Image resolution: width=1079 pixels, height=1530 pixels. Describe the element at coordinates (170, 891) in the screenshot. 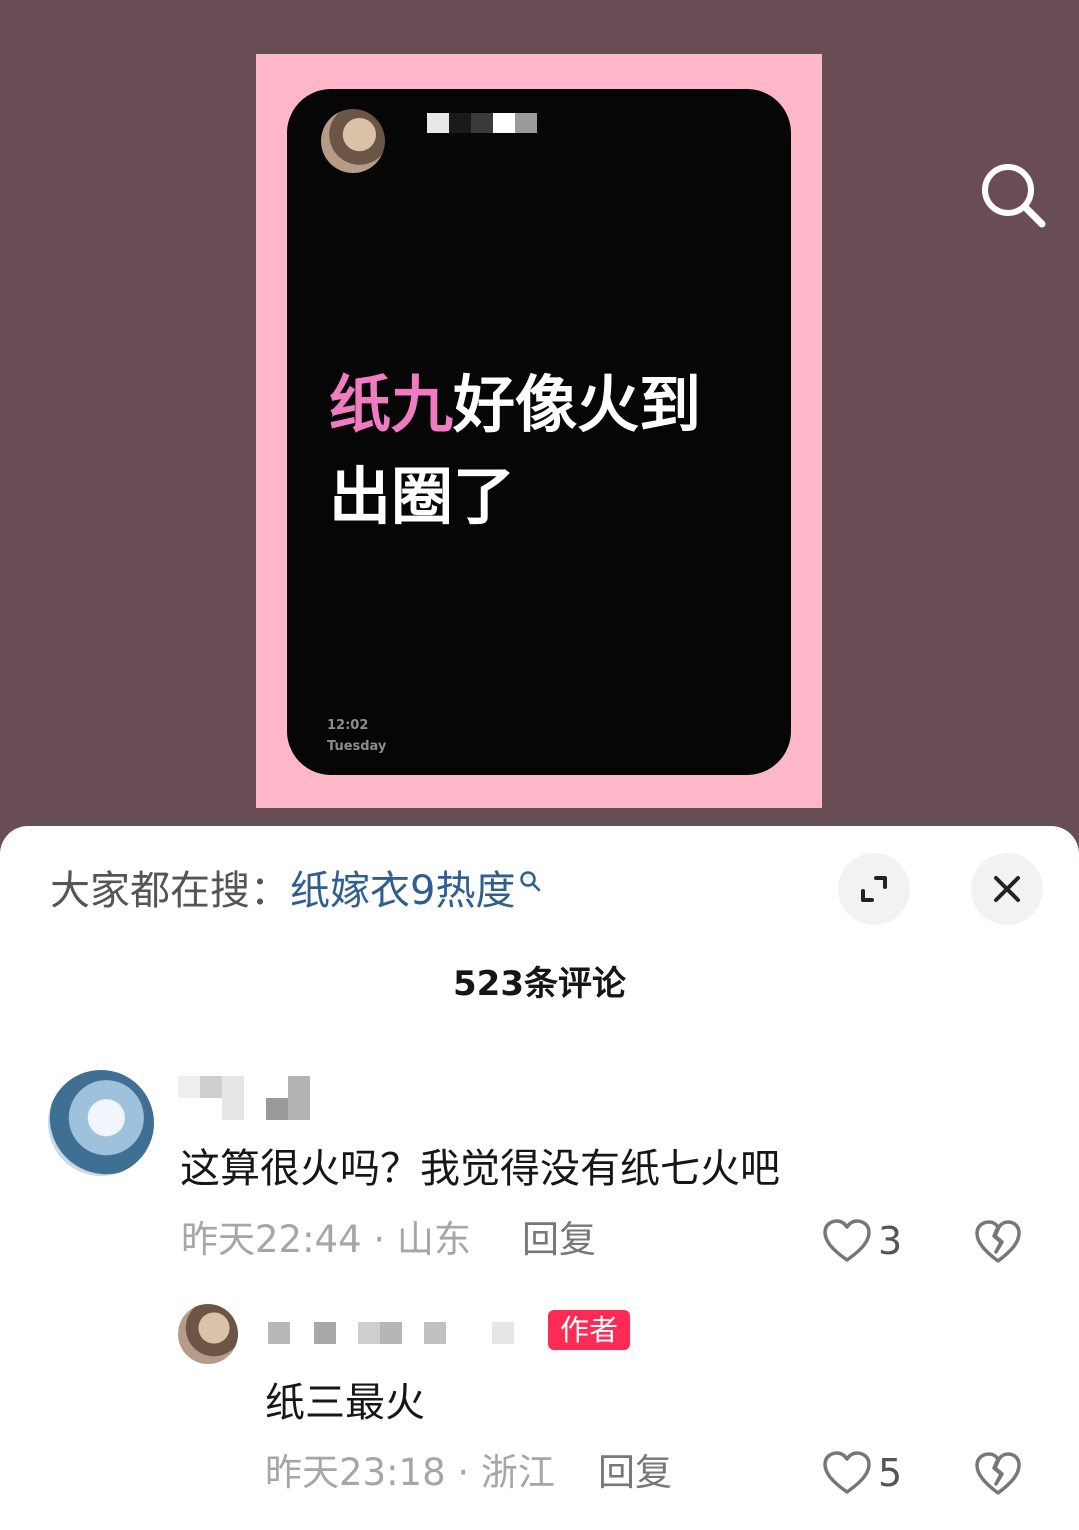

I see `trending-label: 大家都在搜：` at that location.